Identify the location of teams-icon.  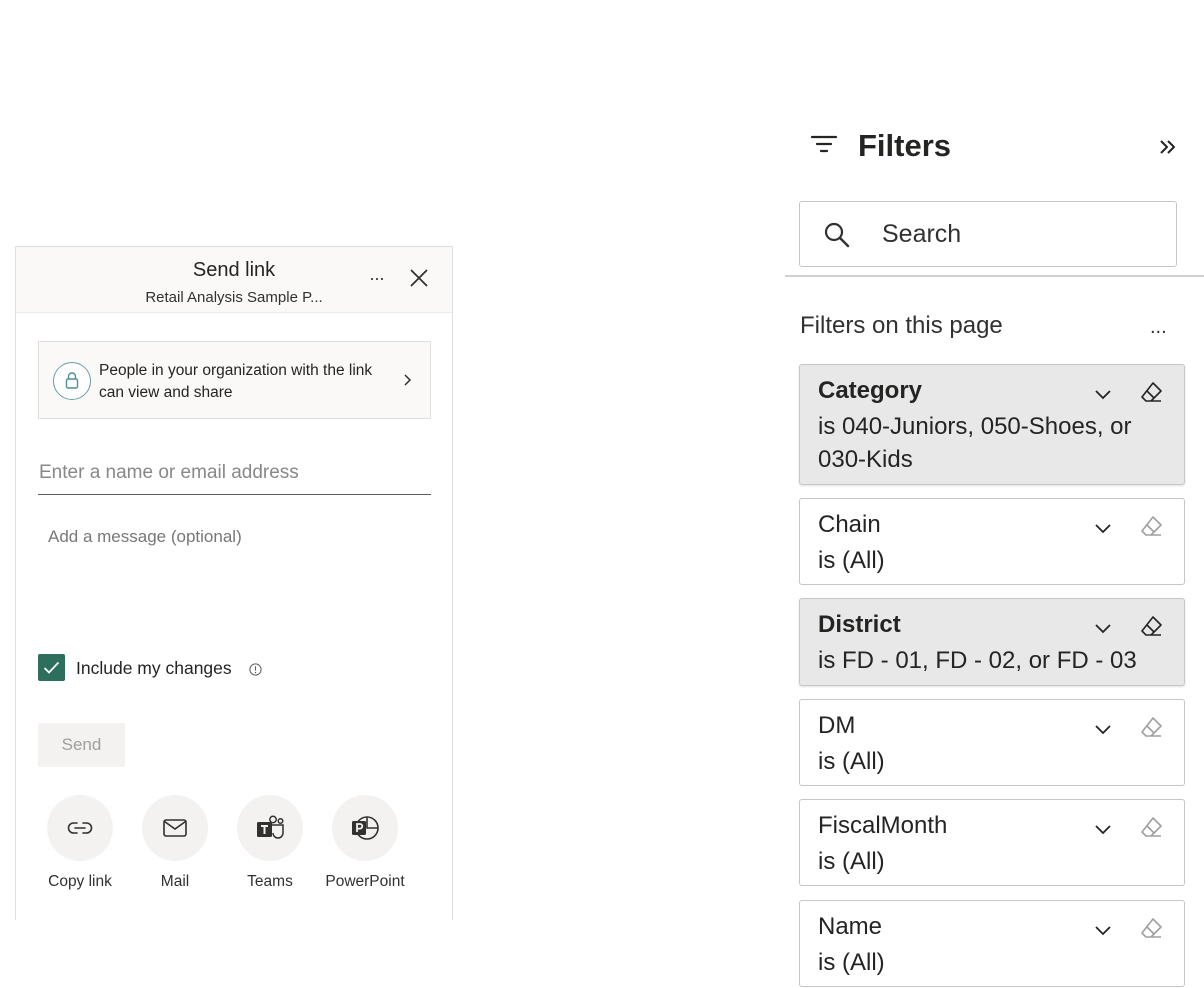
(270, 827).